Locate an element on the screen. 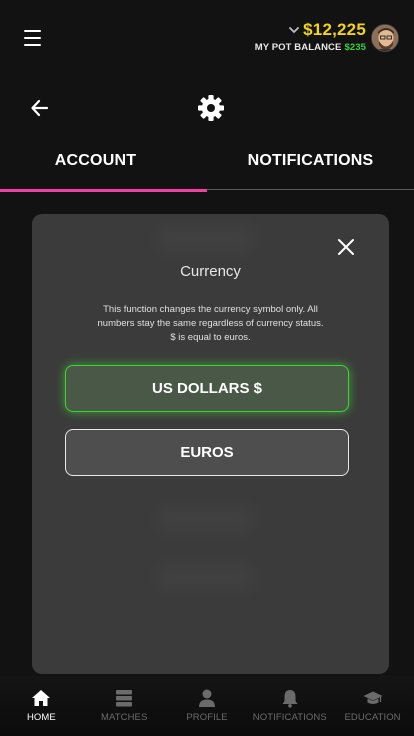  graduation-cap-icon is located at coordinates (373, 697).